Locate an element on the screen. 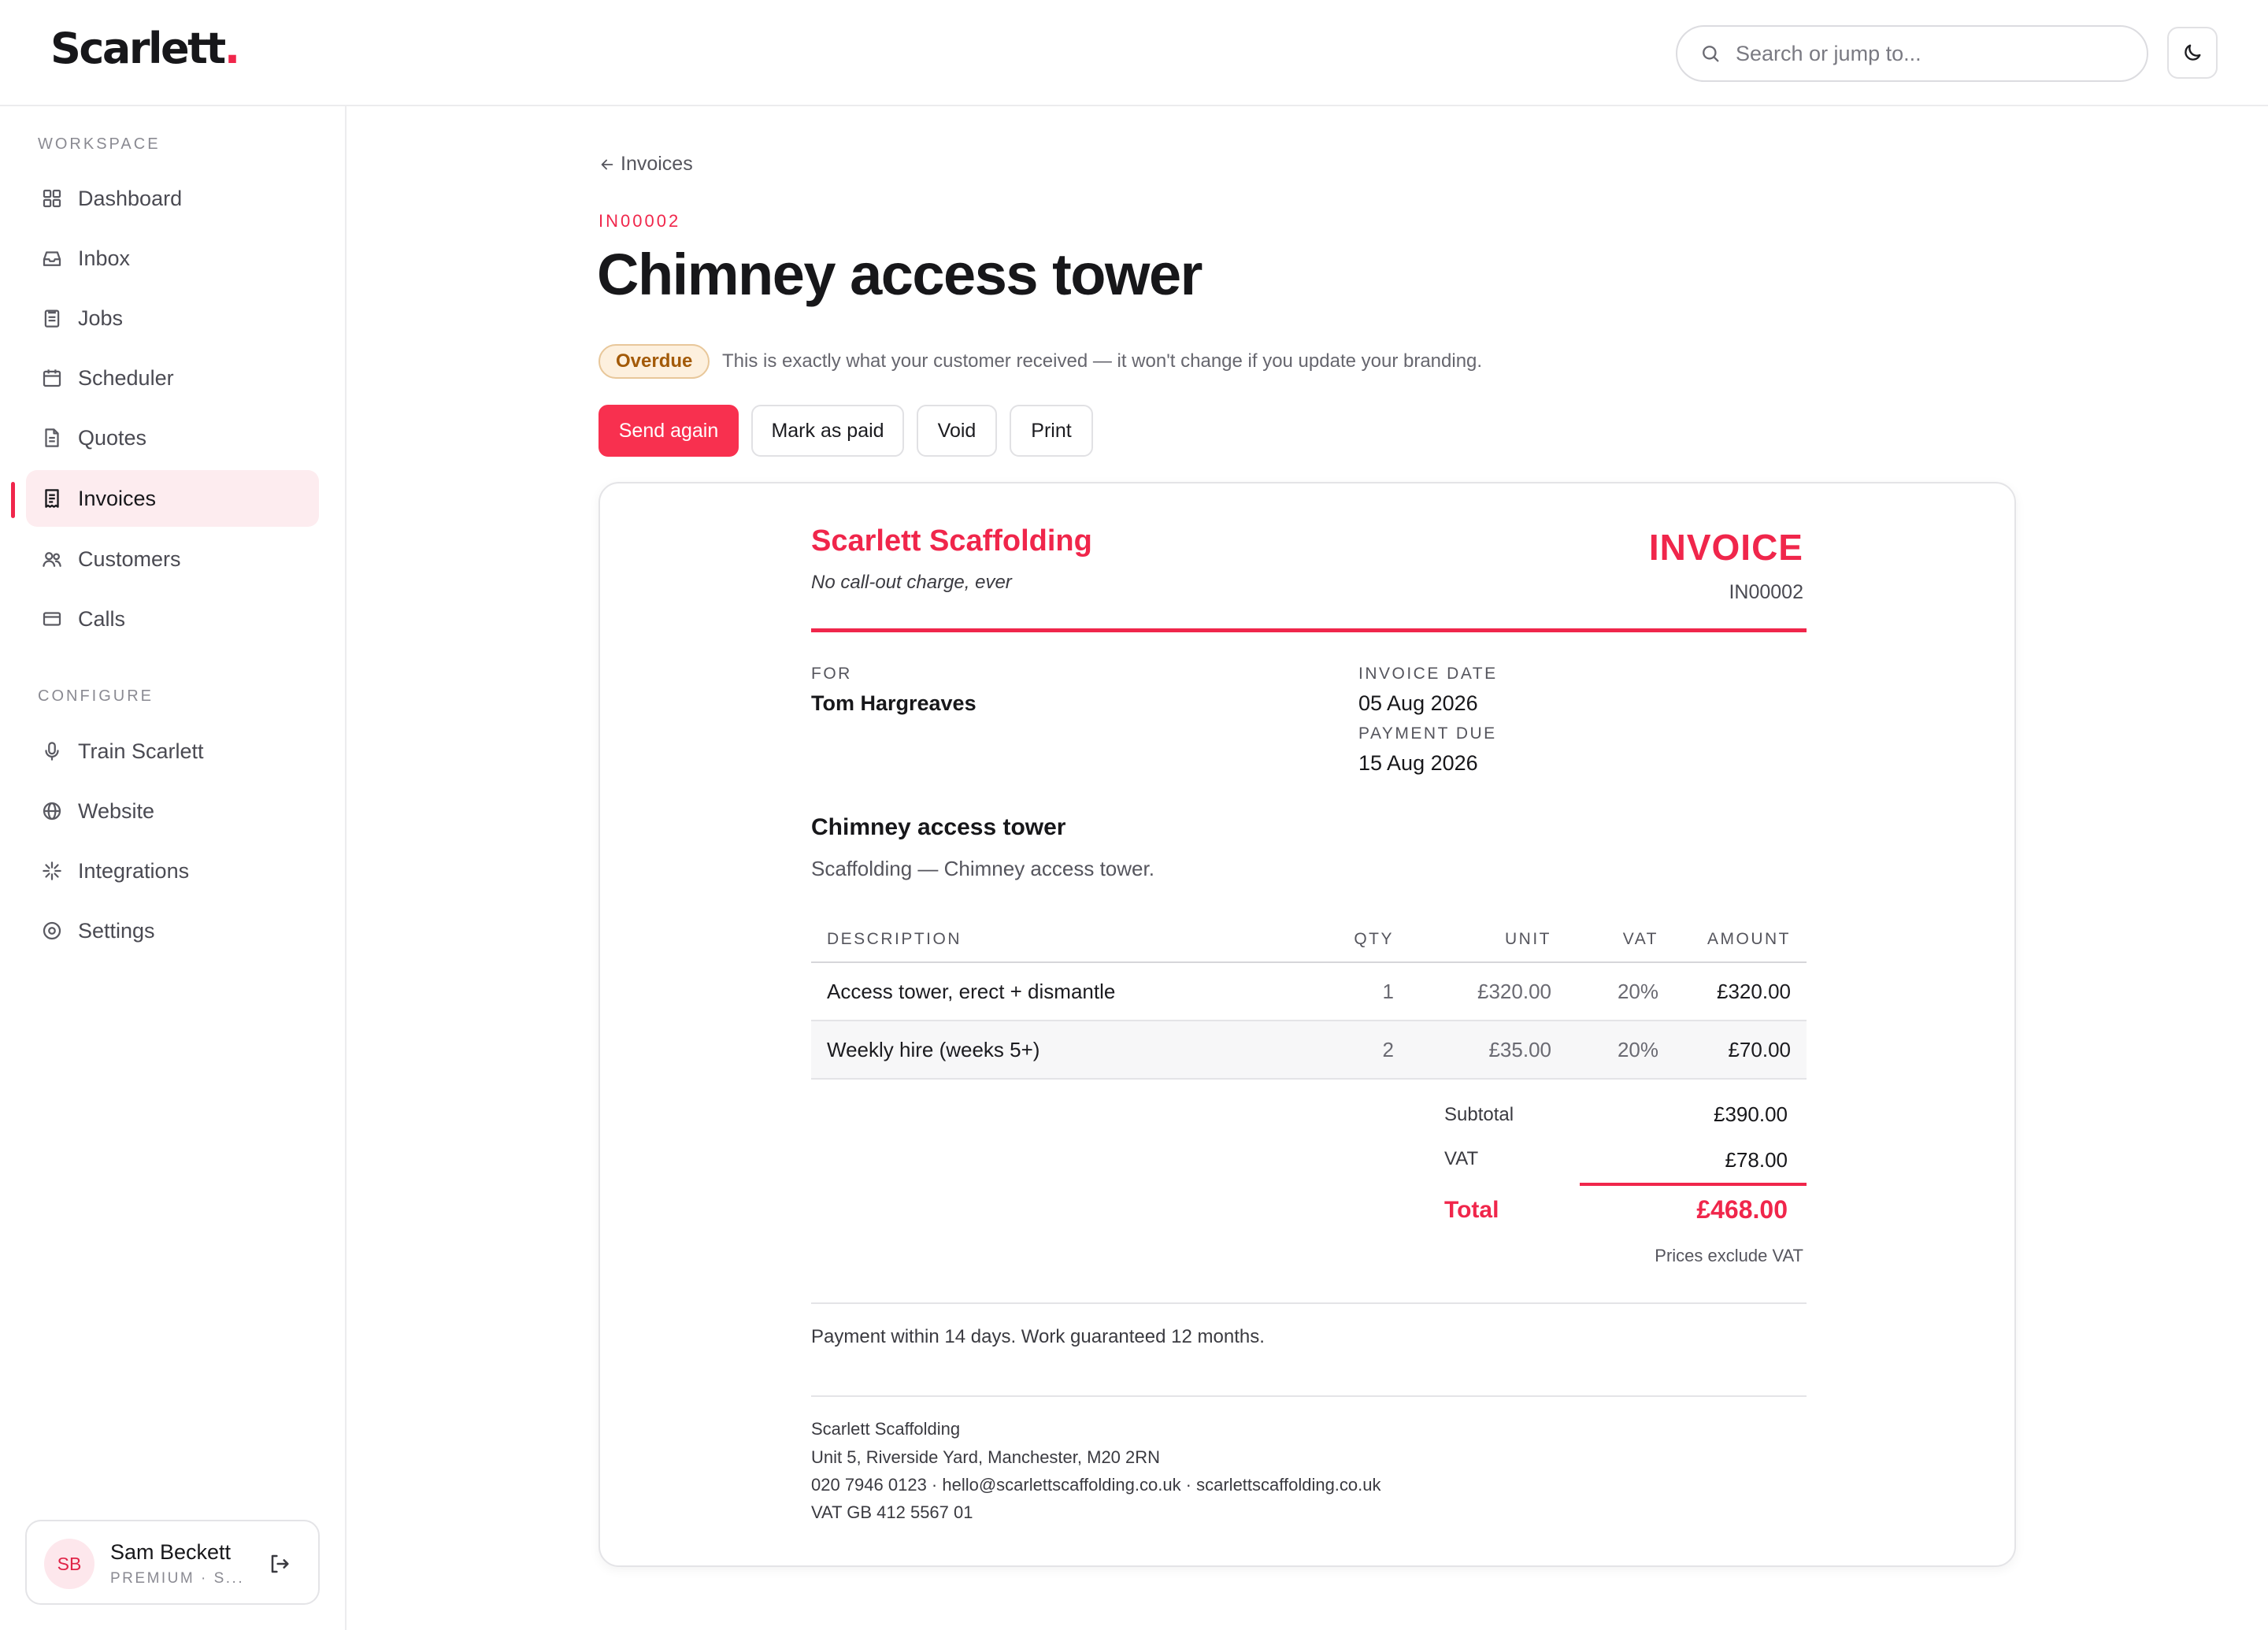 Image resolution: width=2268 pixels, height=1630 pixels. sidebar-item-label: Settings is located at coordinates (116, 930).